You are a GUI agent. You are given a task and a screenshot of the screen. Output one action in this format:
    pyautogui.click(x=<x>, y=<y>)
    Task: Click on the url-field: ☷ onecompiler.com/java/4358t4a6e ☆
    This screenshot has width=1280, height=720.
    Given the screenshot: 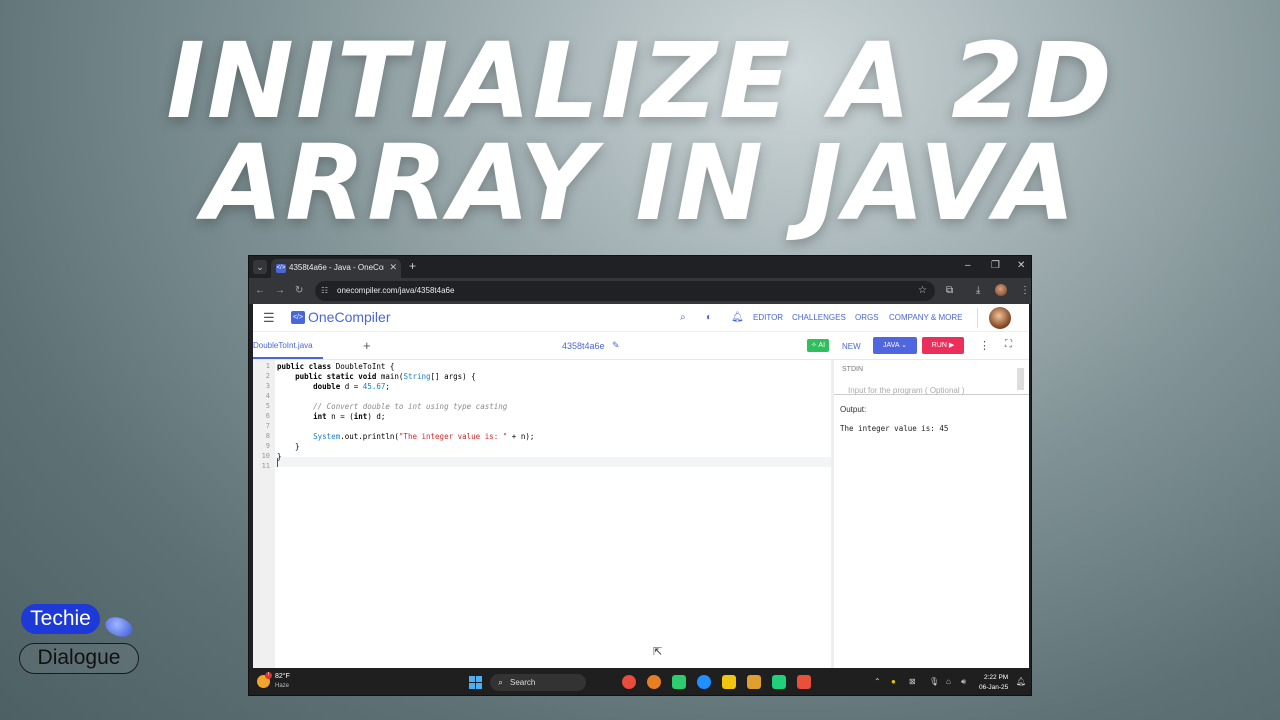 What is the action you would take?
    pyautogui.click(x=625, y=291)
    